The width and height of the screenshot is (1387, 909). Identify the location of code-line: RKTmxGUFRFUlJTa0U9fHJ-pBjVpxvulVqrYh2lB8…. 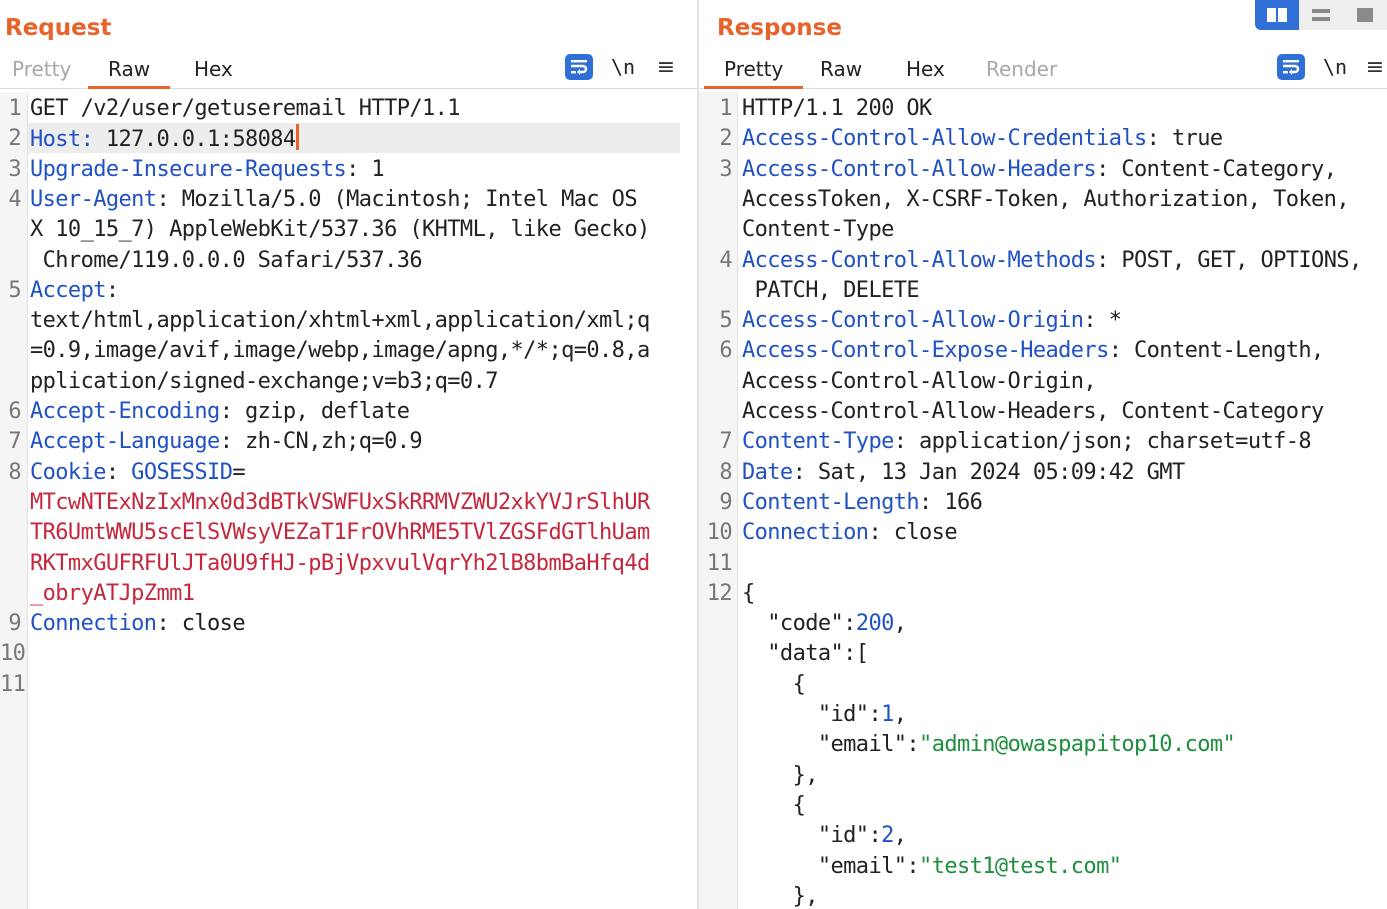
(340, 564).